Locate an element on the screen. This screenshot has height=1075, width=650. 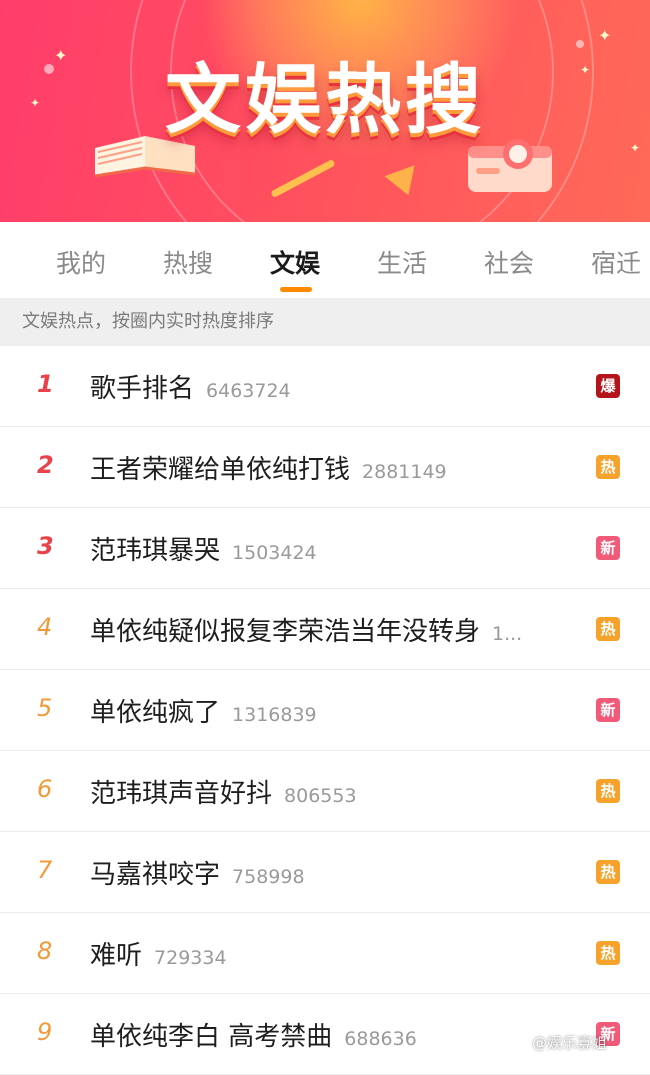
item-title: 王者荣耀给单依纯打钱 2881149 is located at coordinates (268, 470).